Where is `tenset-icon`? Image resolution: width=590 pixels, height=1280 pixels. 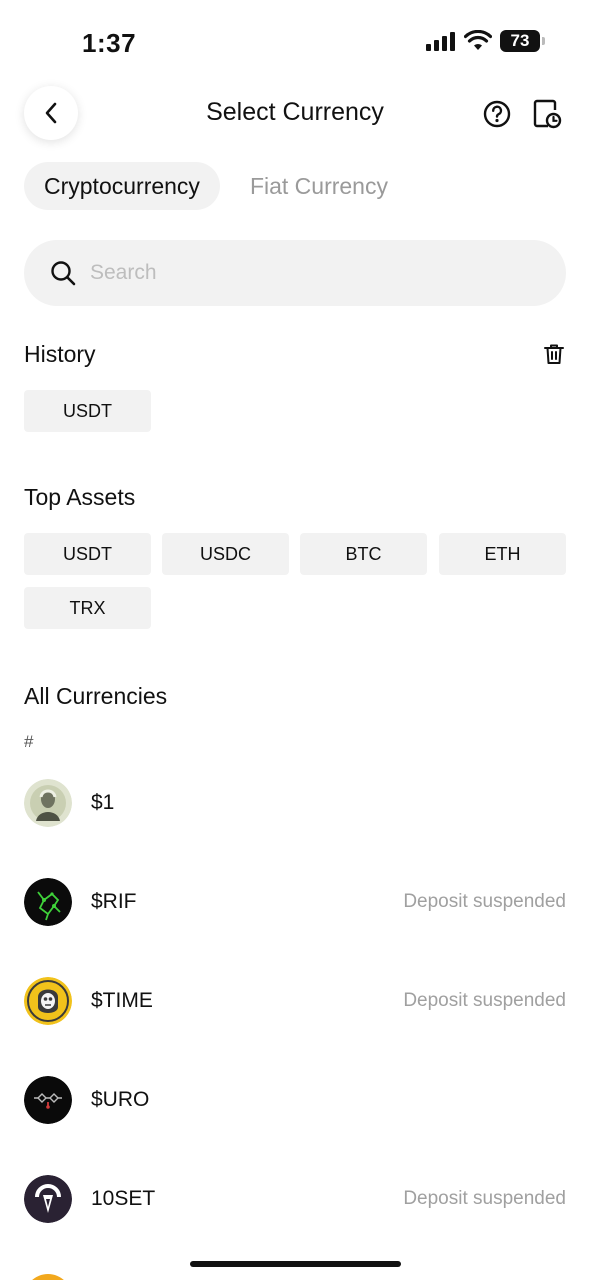 tenset-icon is located at coordinates (48, 1199).